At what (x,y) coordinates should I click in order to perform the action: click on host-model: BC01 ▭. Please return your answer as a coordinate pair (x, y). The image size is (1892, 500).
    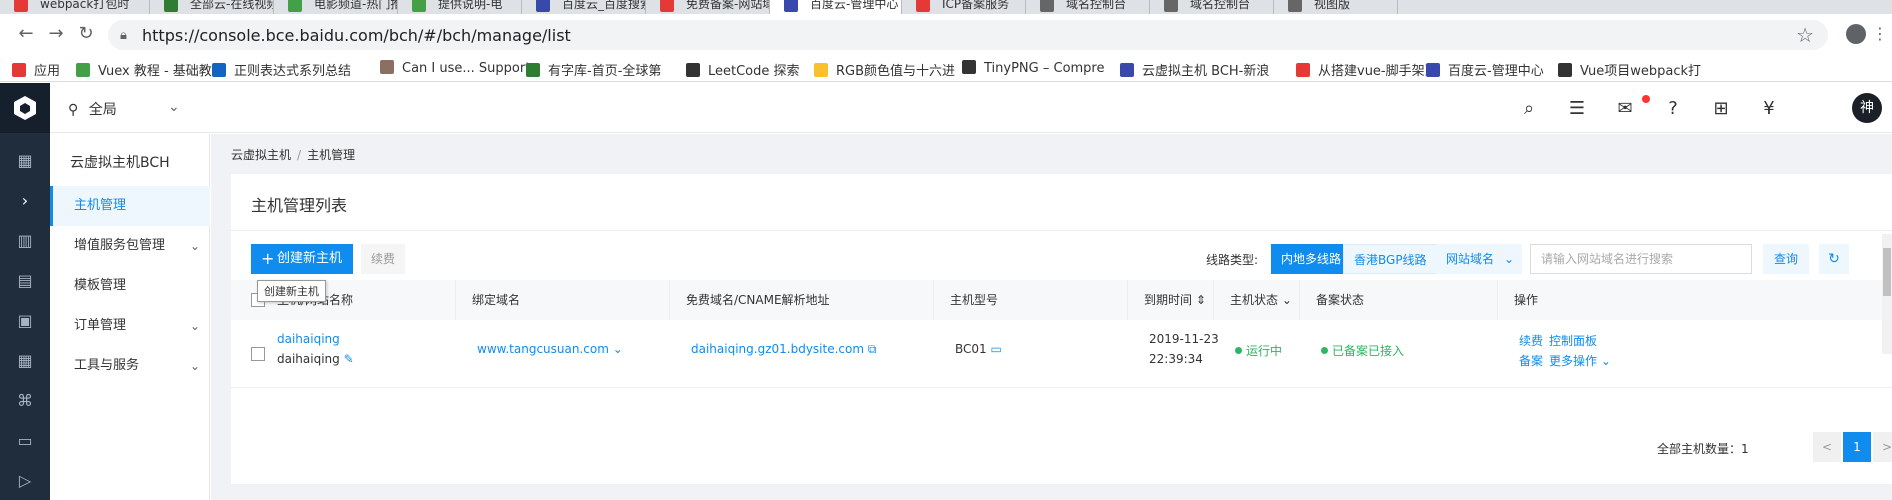
    Looking at the image, I should click on (978, 349).